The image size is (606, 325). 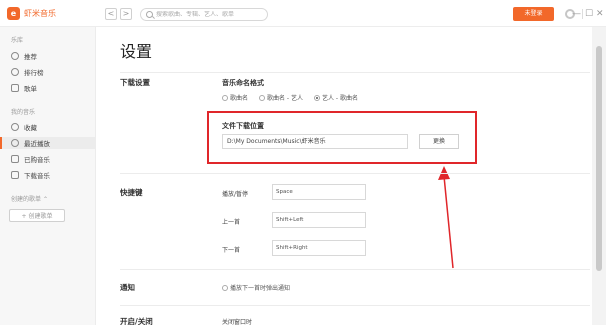 I want to click on close-behavior-option: 关闭窗口时, so click(x=237, y=322).